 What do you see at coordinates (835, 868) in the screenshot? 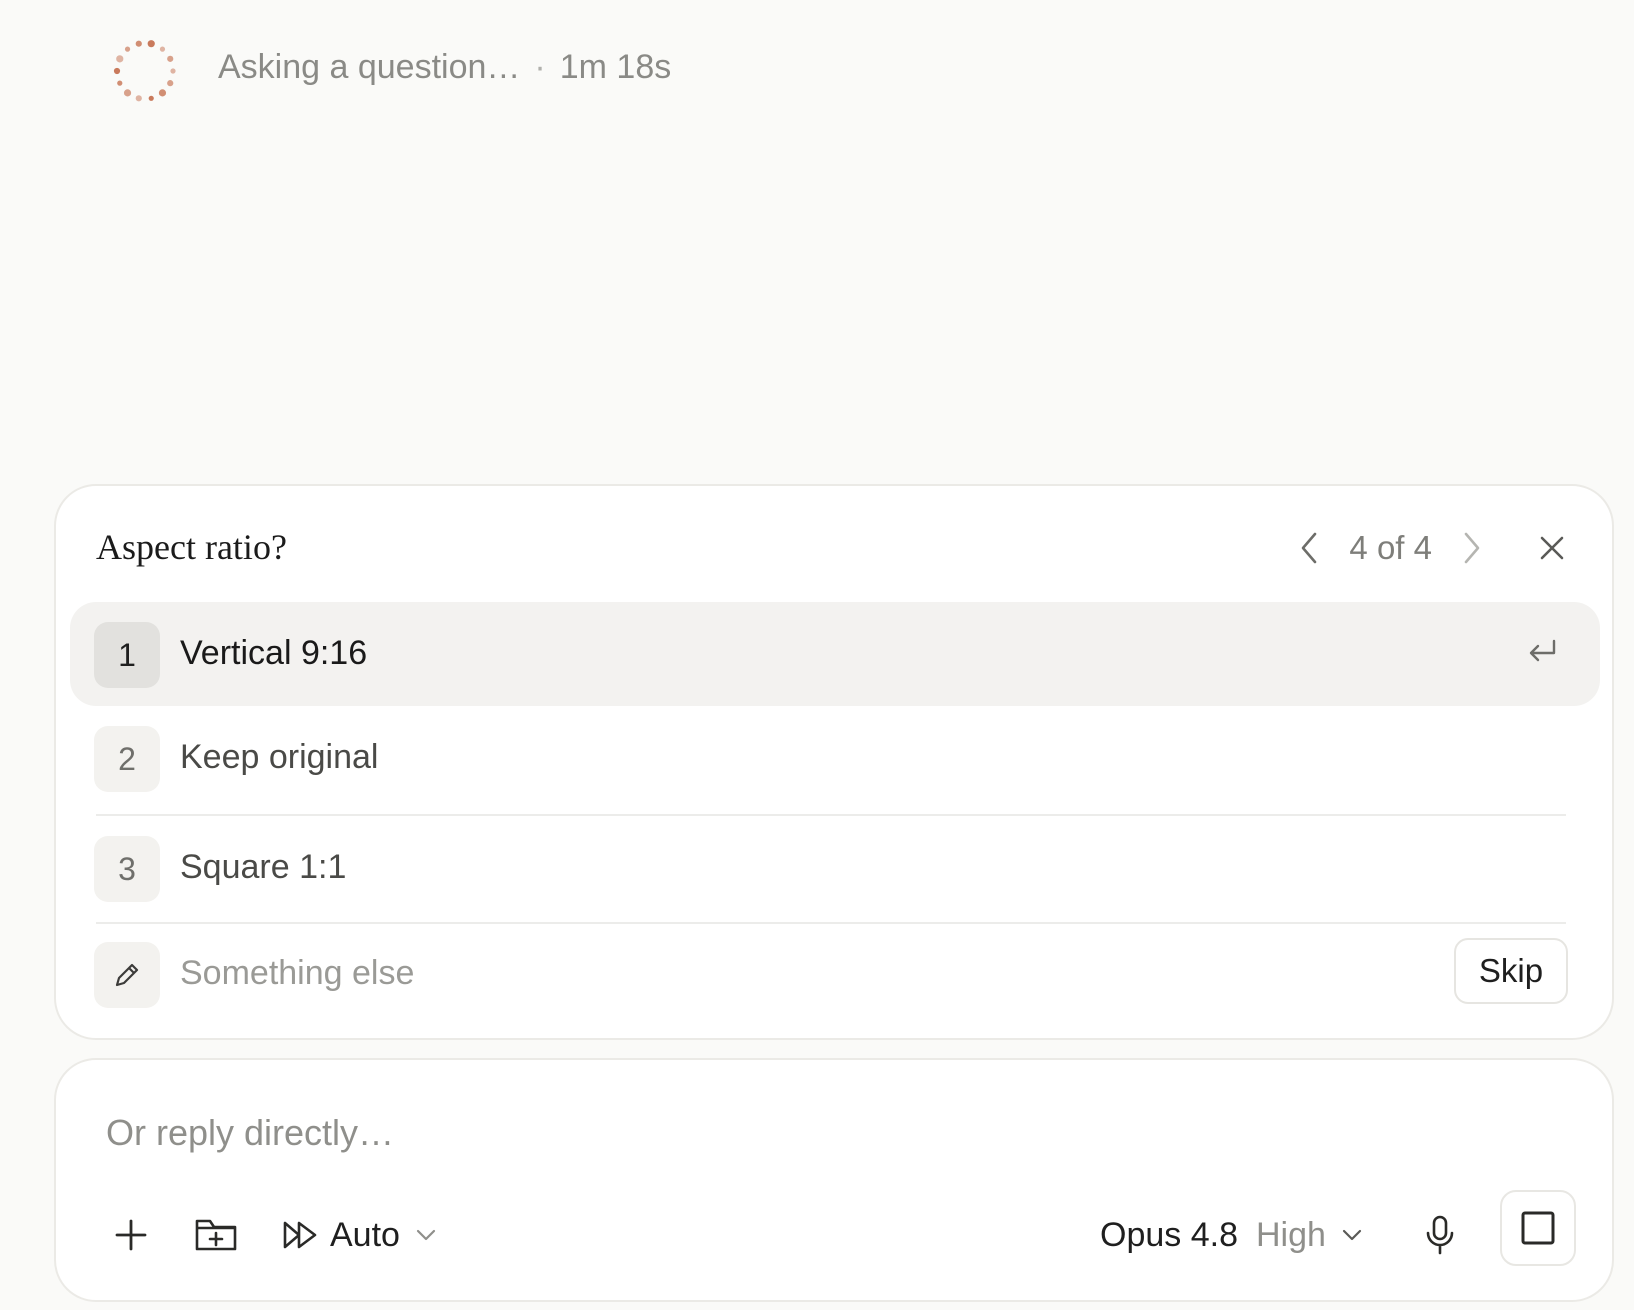
I see `option-3: 3 Square 1:1` at bounding box center [835, 868].